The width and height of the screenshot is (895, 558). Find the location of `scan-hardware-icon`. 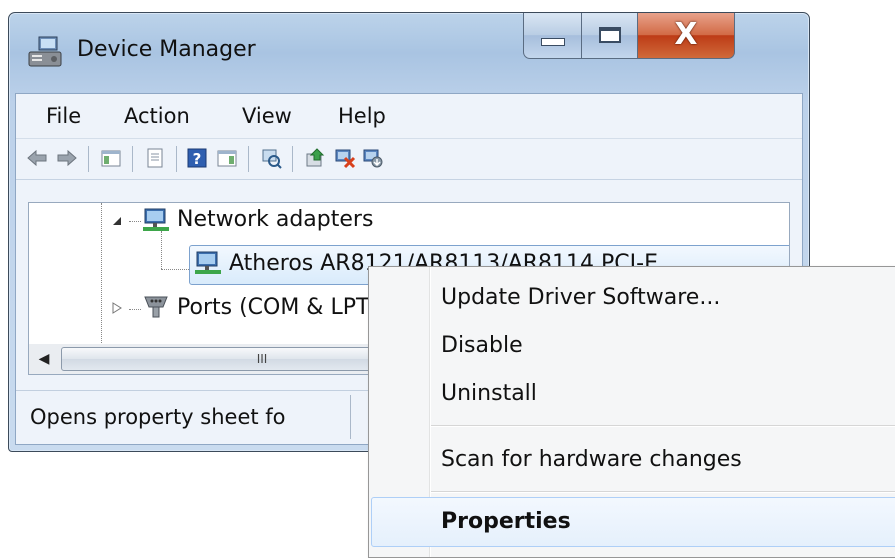

scan-hardware-icon is located at coordinates (271, 158).